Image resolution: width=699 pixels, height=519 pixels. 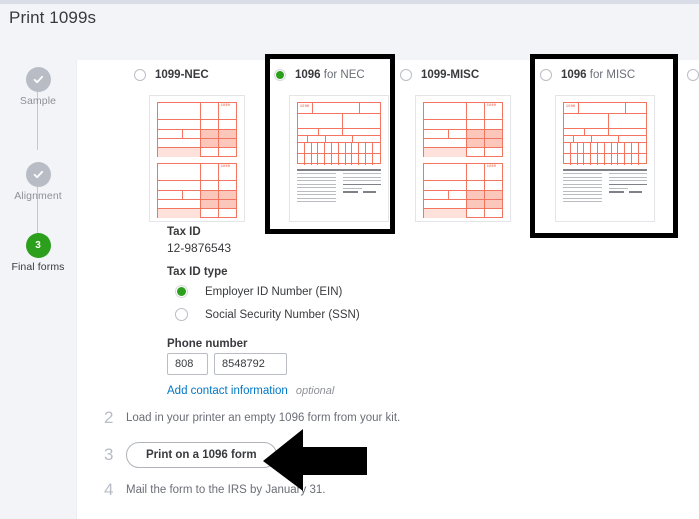 What do you see at coordinates (197, 272) in the screenshot?
I see `tax-id-type-label: Tax ID type` at bounding box center [197, 272].